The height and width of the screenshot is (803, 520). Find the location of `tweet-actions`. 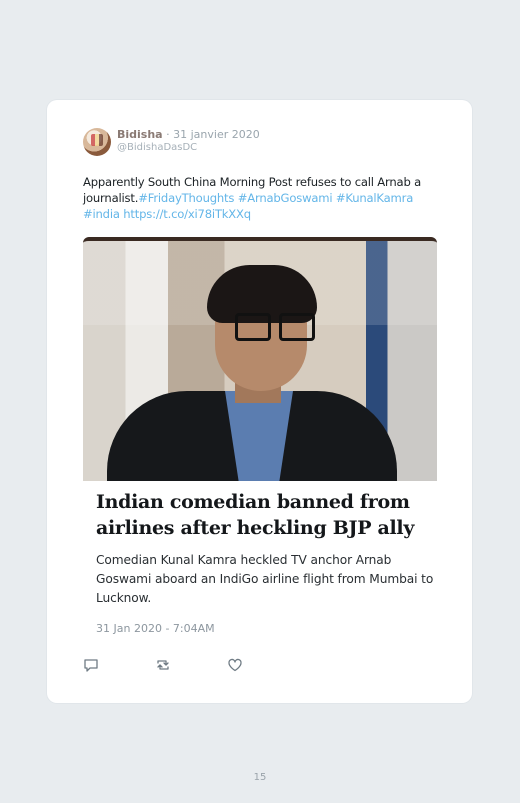

tweet-actions is located at coordinates (163, 665).